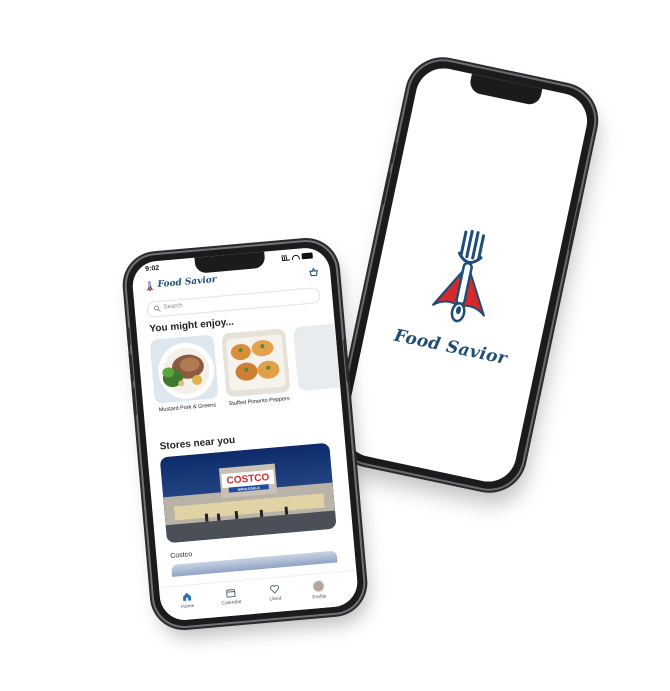 The height and width of the screenshot is (691, 670). I want to click on section-title-stores: Stores near you, so click(197, 443).